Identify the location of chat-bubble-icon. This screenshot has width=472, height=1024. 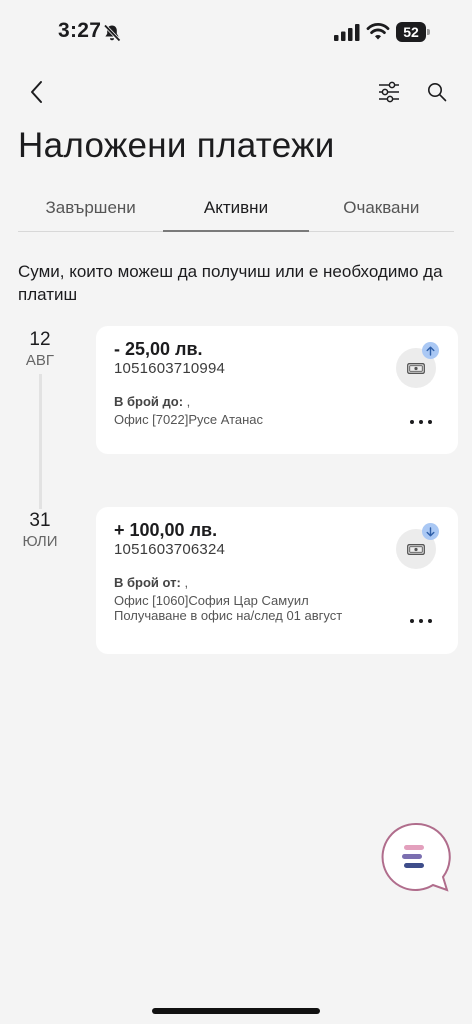
(416, 857).